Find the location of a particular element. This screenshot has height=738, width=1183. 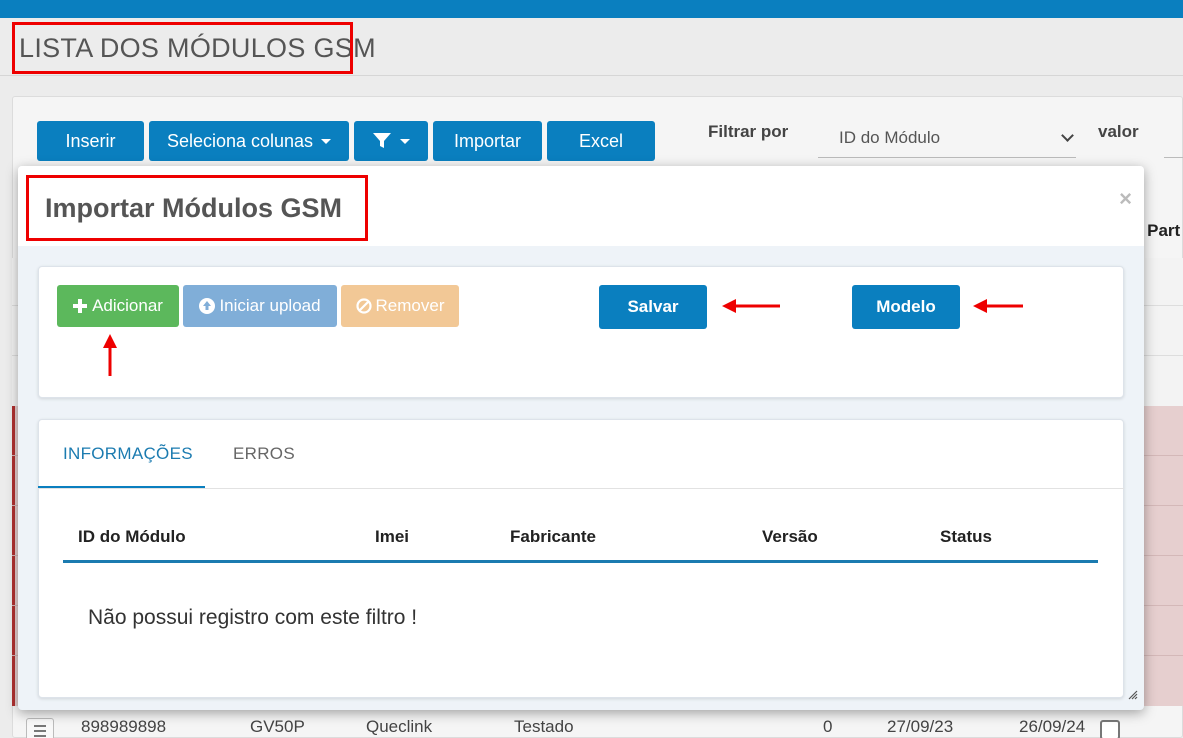

start-upload-button: Iniciar upload is located at coordinates (260, 306).